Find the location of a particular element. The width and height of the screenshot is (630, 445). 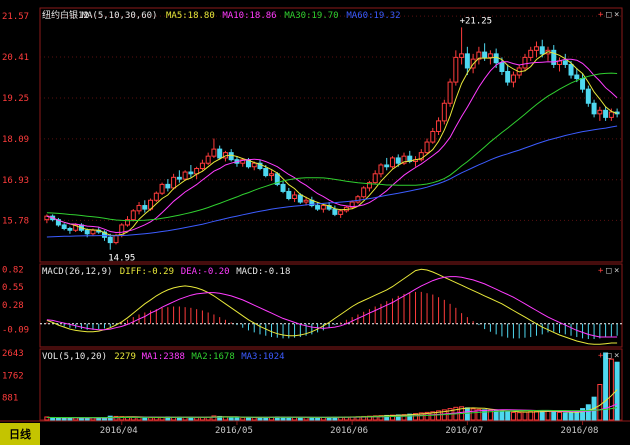

price-axis-label-0: 21.57 is located at coordinates (15, 17).